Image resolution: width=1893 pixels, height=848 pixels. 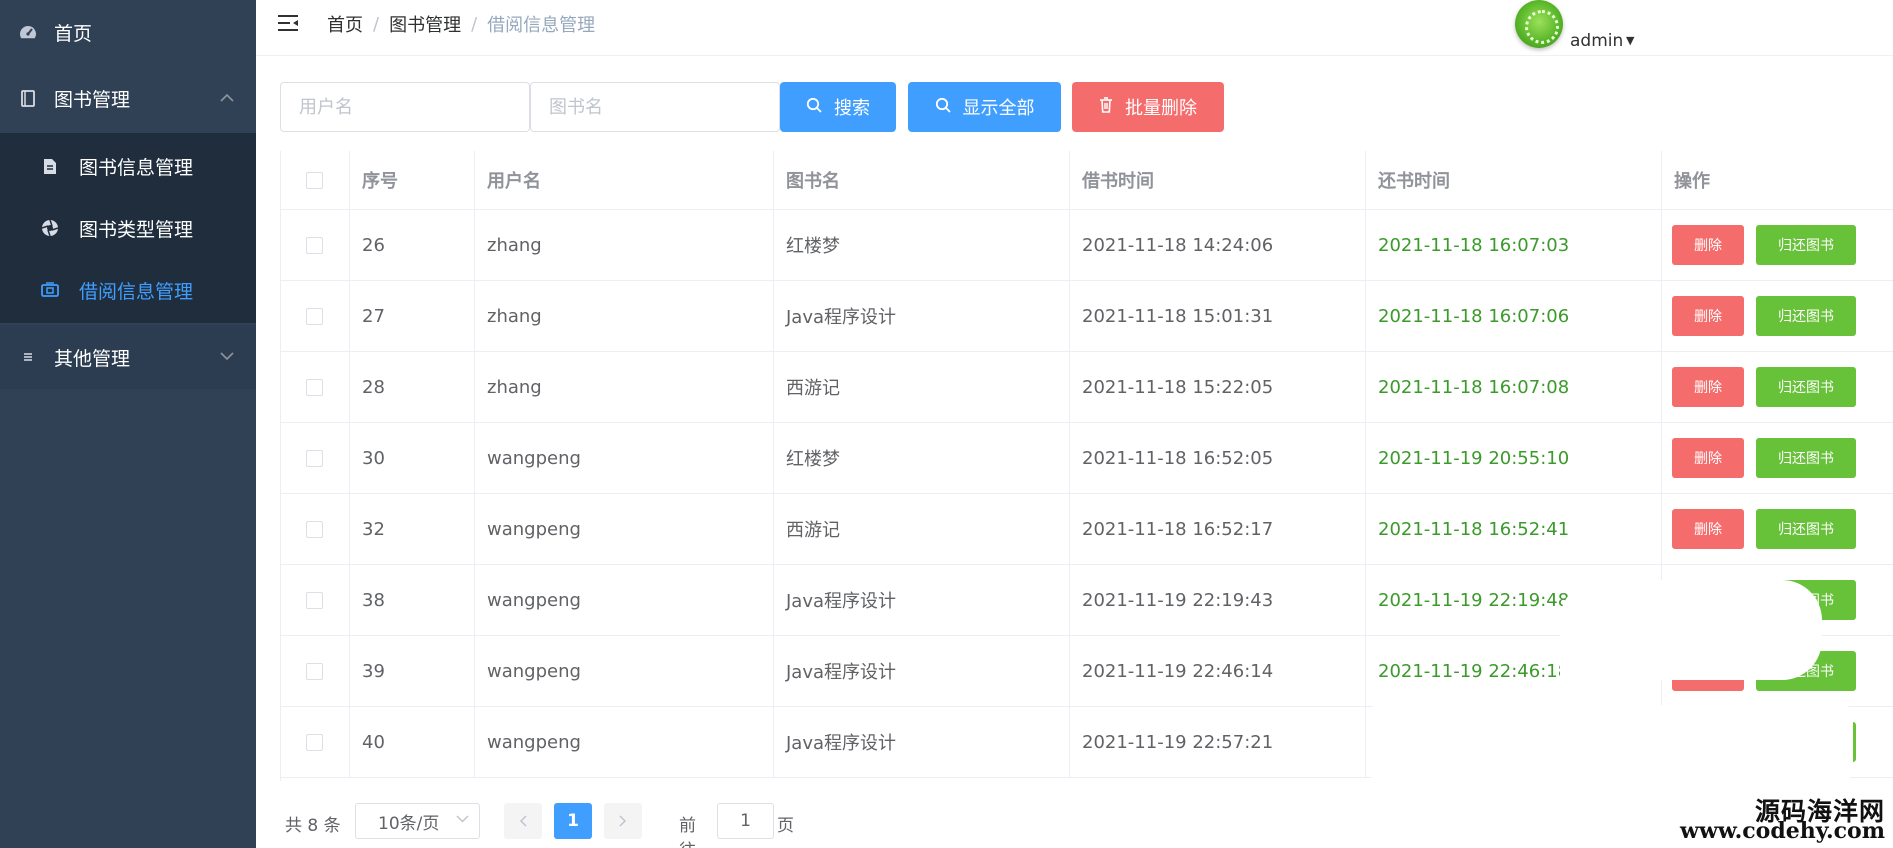 I want to click on sidebar-item-book-type: 图书类型管理, so click(x=128, y=228).